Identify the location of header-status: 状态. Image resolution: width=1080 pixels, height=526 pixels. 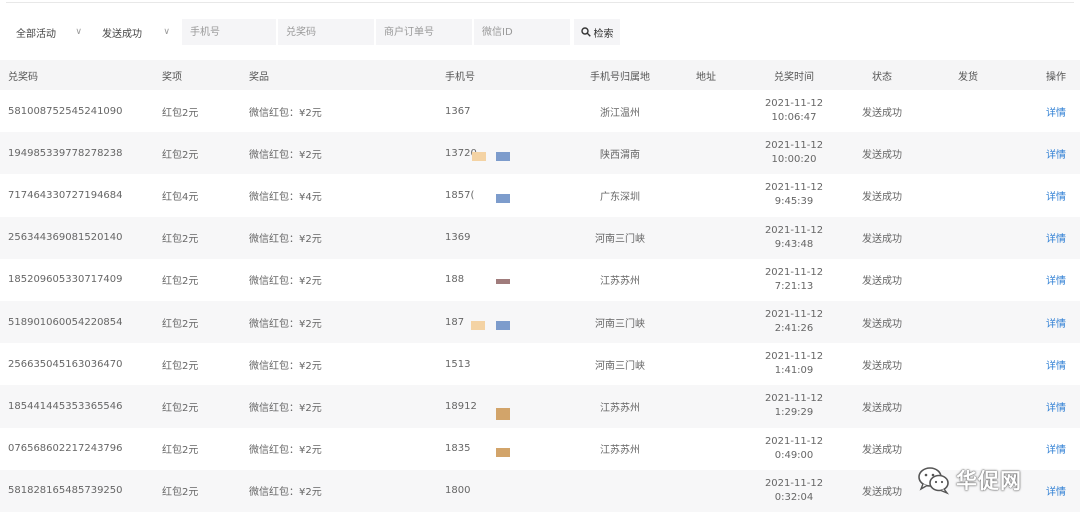
(882, 77).